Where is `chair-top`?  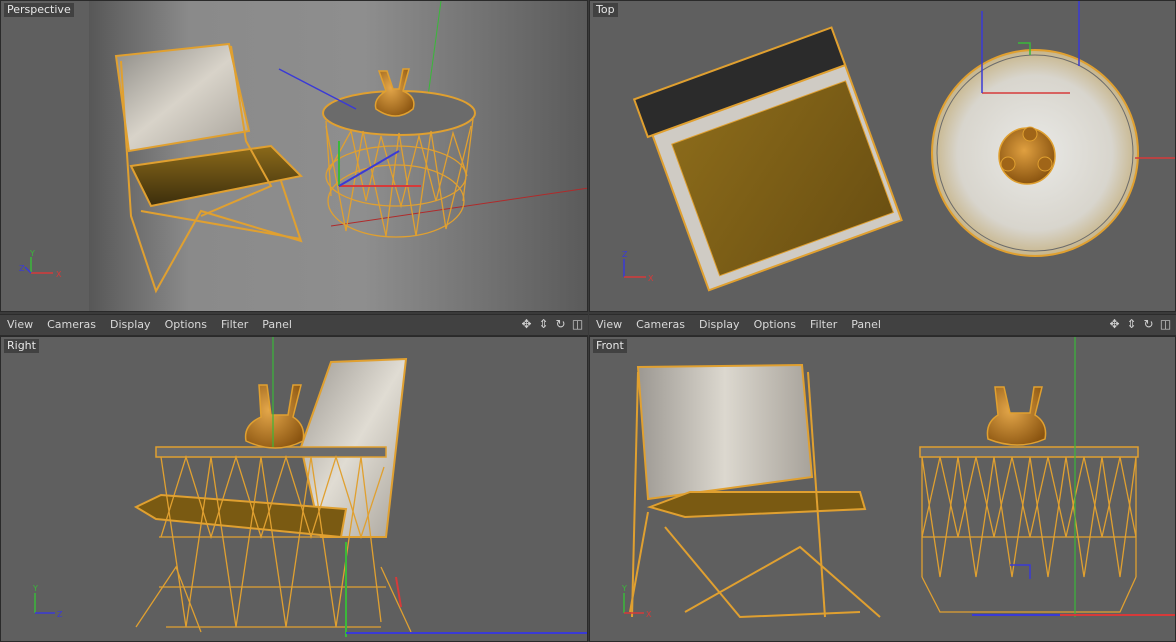 chair-top is located at coordinates (767, 159).